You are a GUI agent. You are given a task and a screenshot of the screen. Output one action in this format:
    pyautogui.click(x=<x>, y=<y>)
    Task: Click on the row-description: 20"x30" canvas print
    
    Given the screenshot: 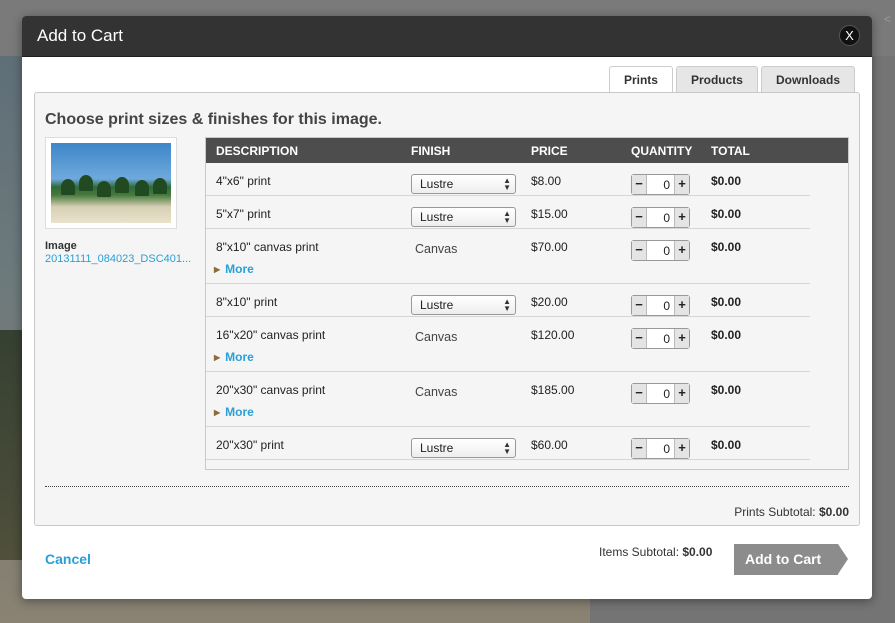 What is the action you would take?
    pyautogui.click(x=271, y=390)
    